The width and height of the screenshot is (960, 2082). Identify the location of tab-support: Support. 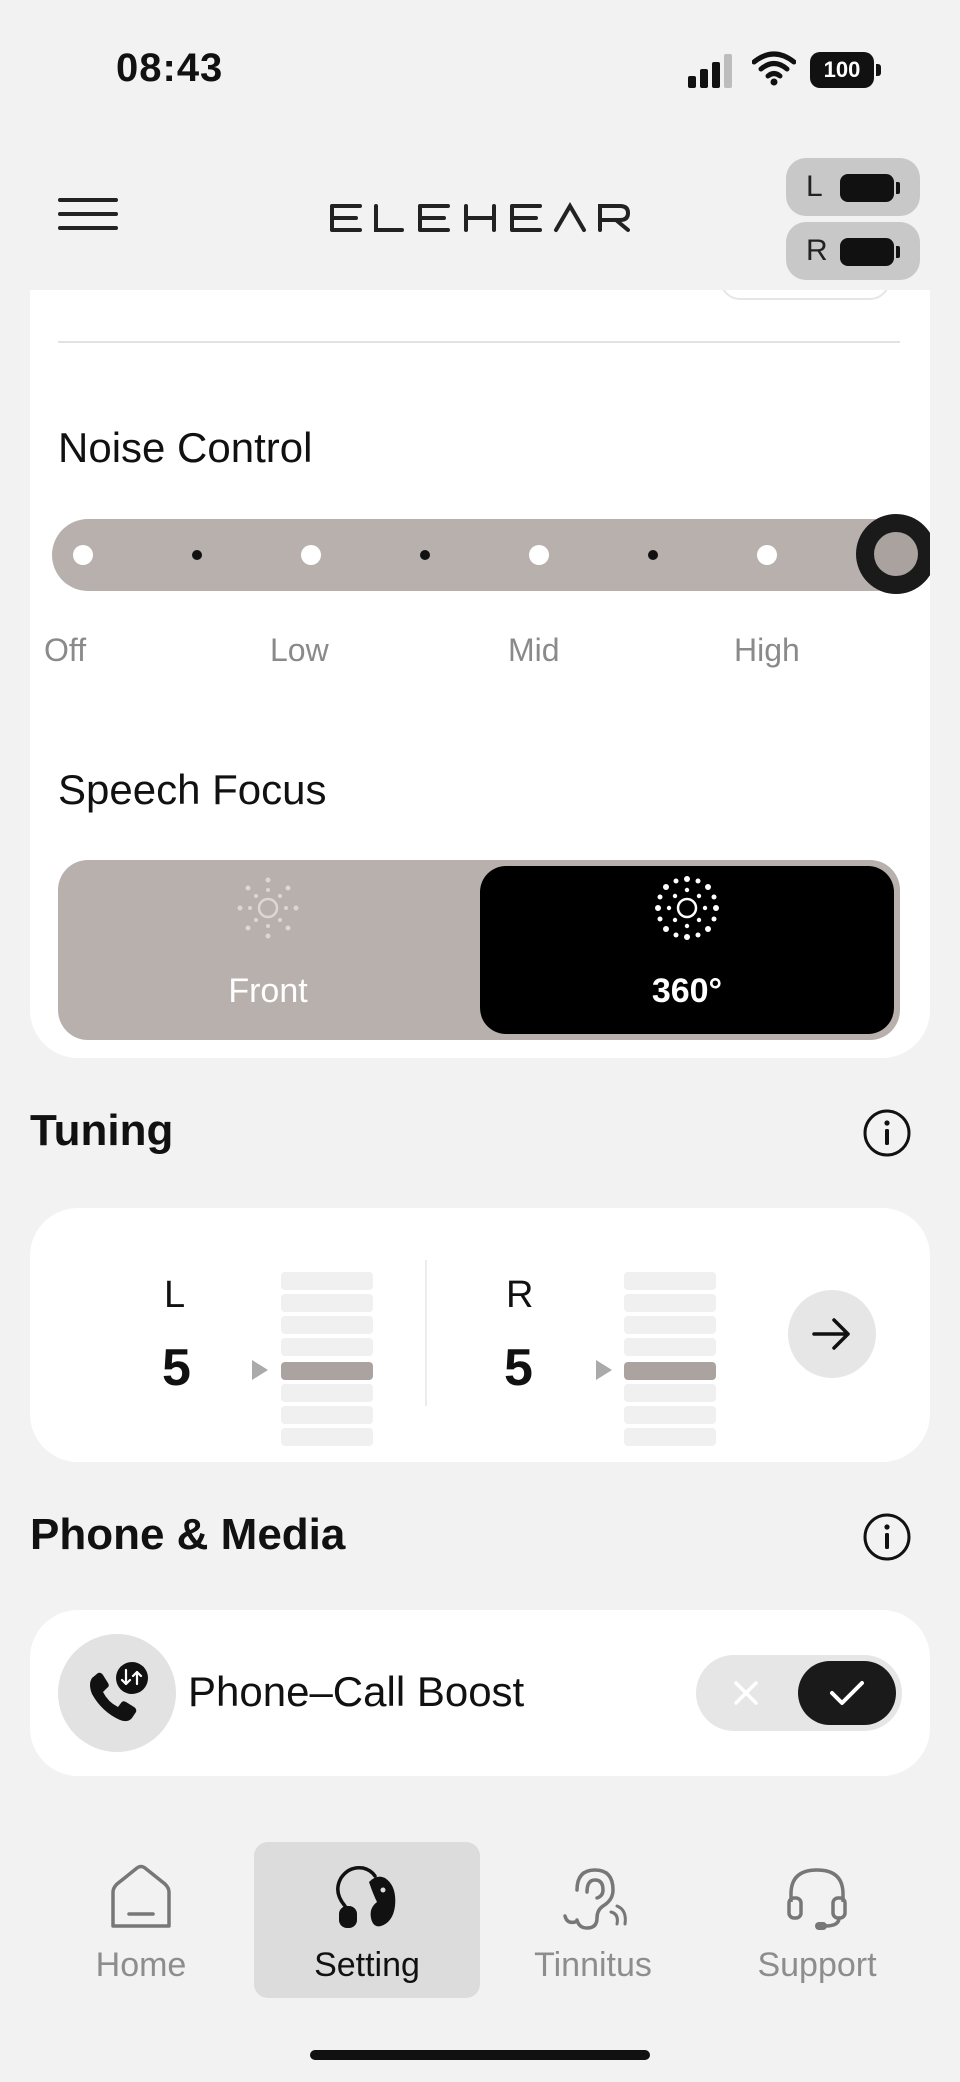
(817, 1920).